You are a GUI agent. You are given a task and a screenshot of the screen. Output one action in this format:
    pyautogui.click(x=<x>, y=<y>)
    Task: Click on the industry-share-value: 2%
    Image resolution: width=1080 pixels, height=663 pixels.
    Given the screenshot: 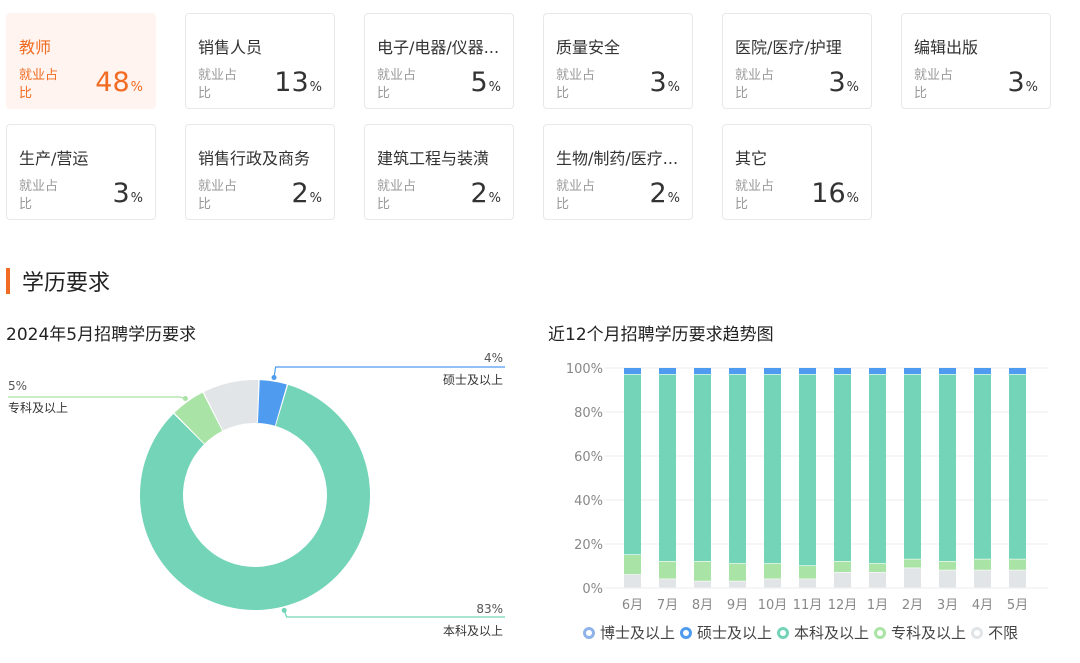 What is the action you would take?
    pyautogui.click(x=306, y=196)
    